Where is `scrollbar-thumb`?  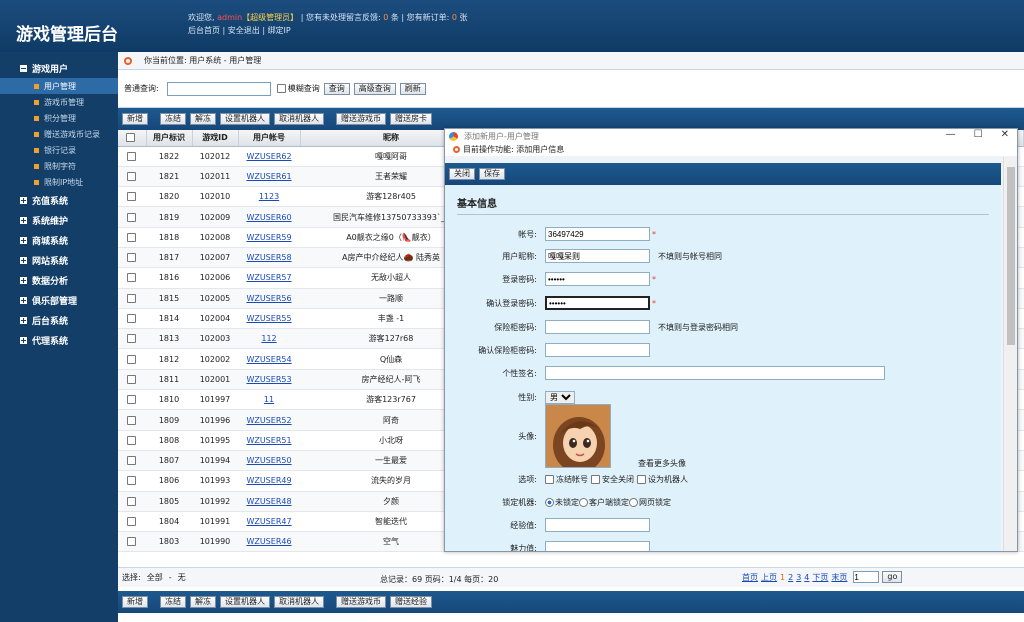
scrollbar-thumb is located at coordinates (1011, 256).